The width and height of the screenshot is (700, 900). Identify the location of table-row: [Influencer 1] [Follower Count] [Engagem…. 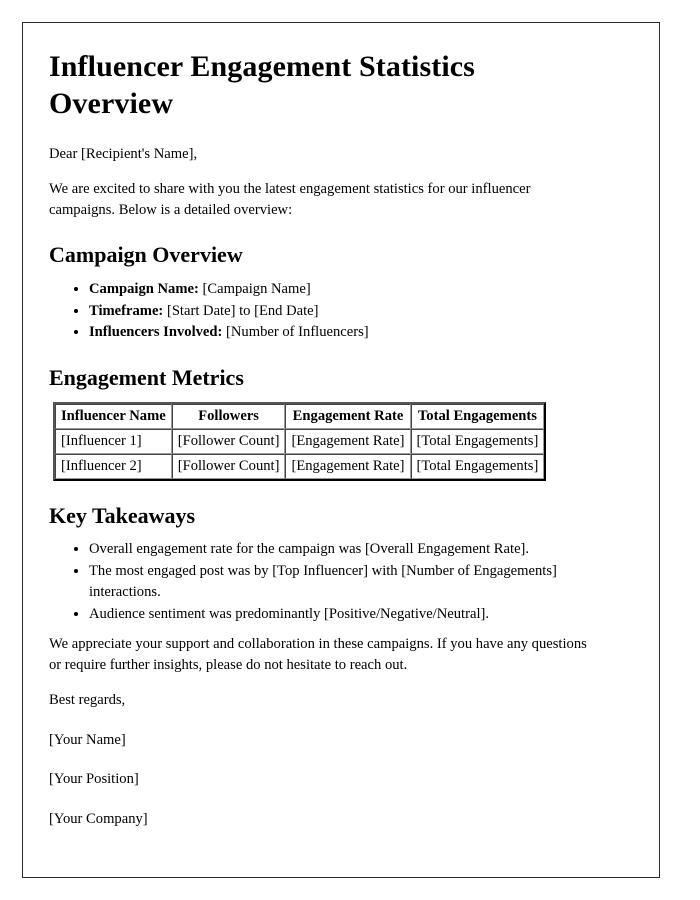
(300, 441).